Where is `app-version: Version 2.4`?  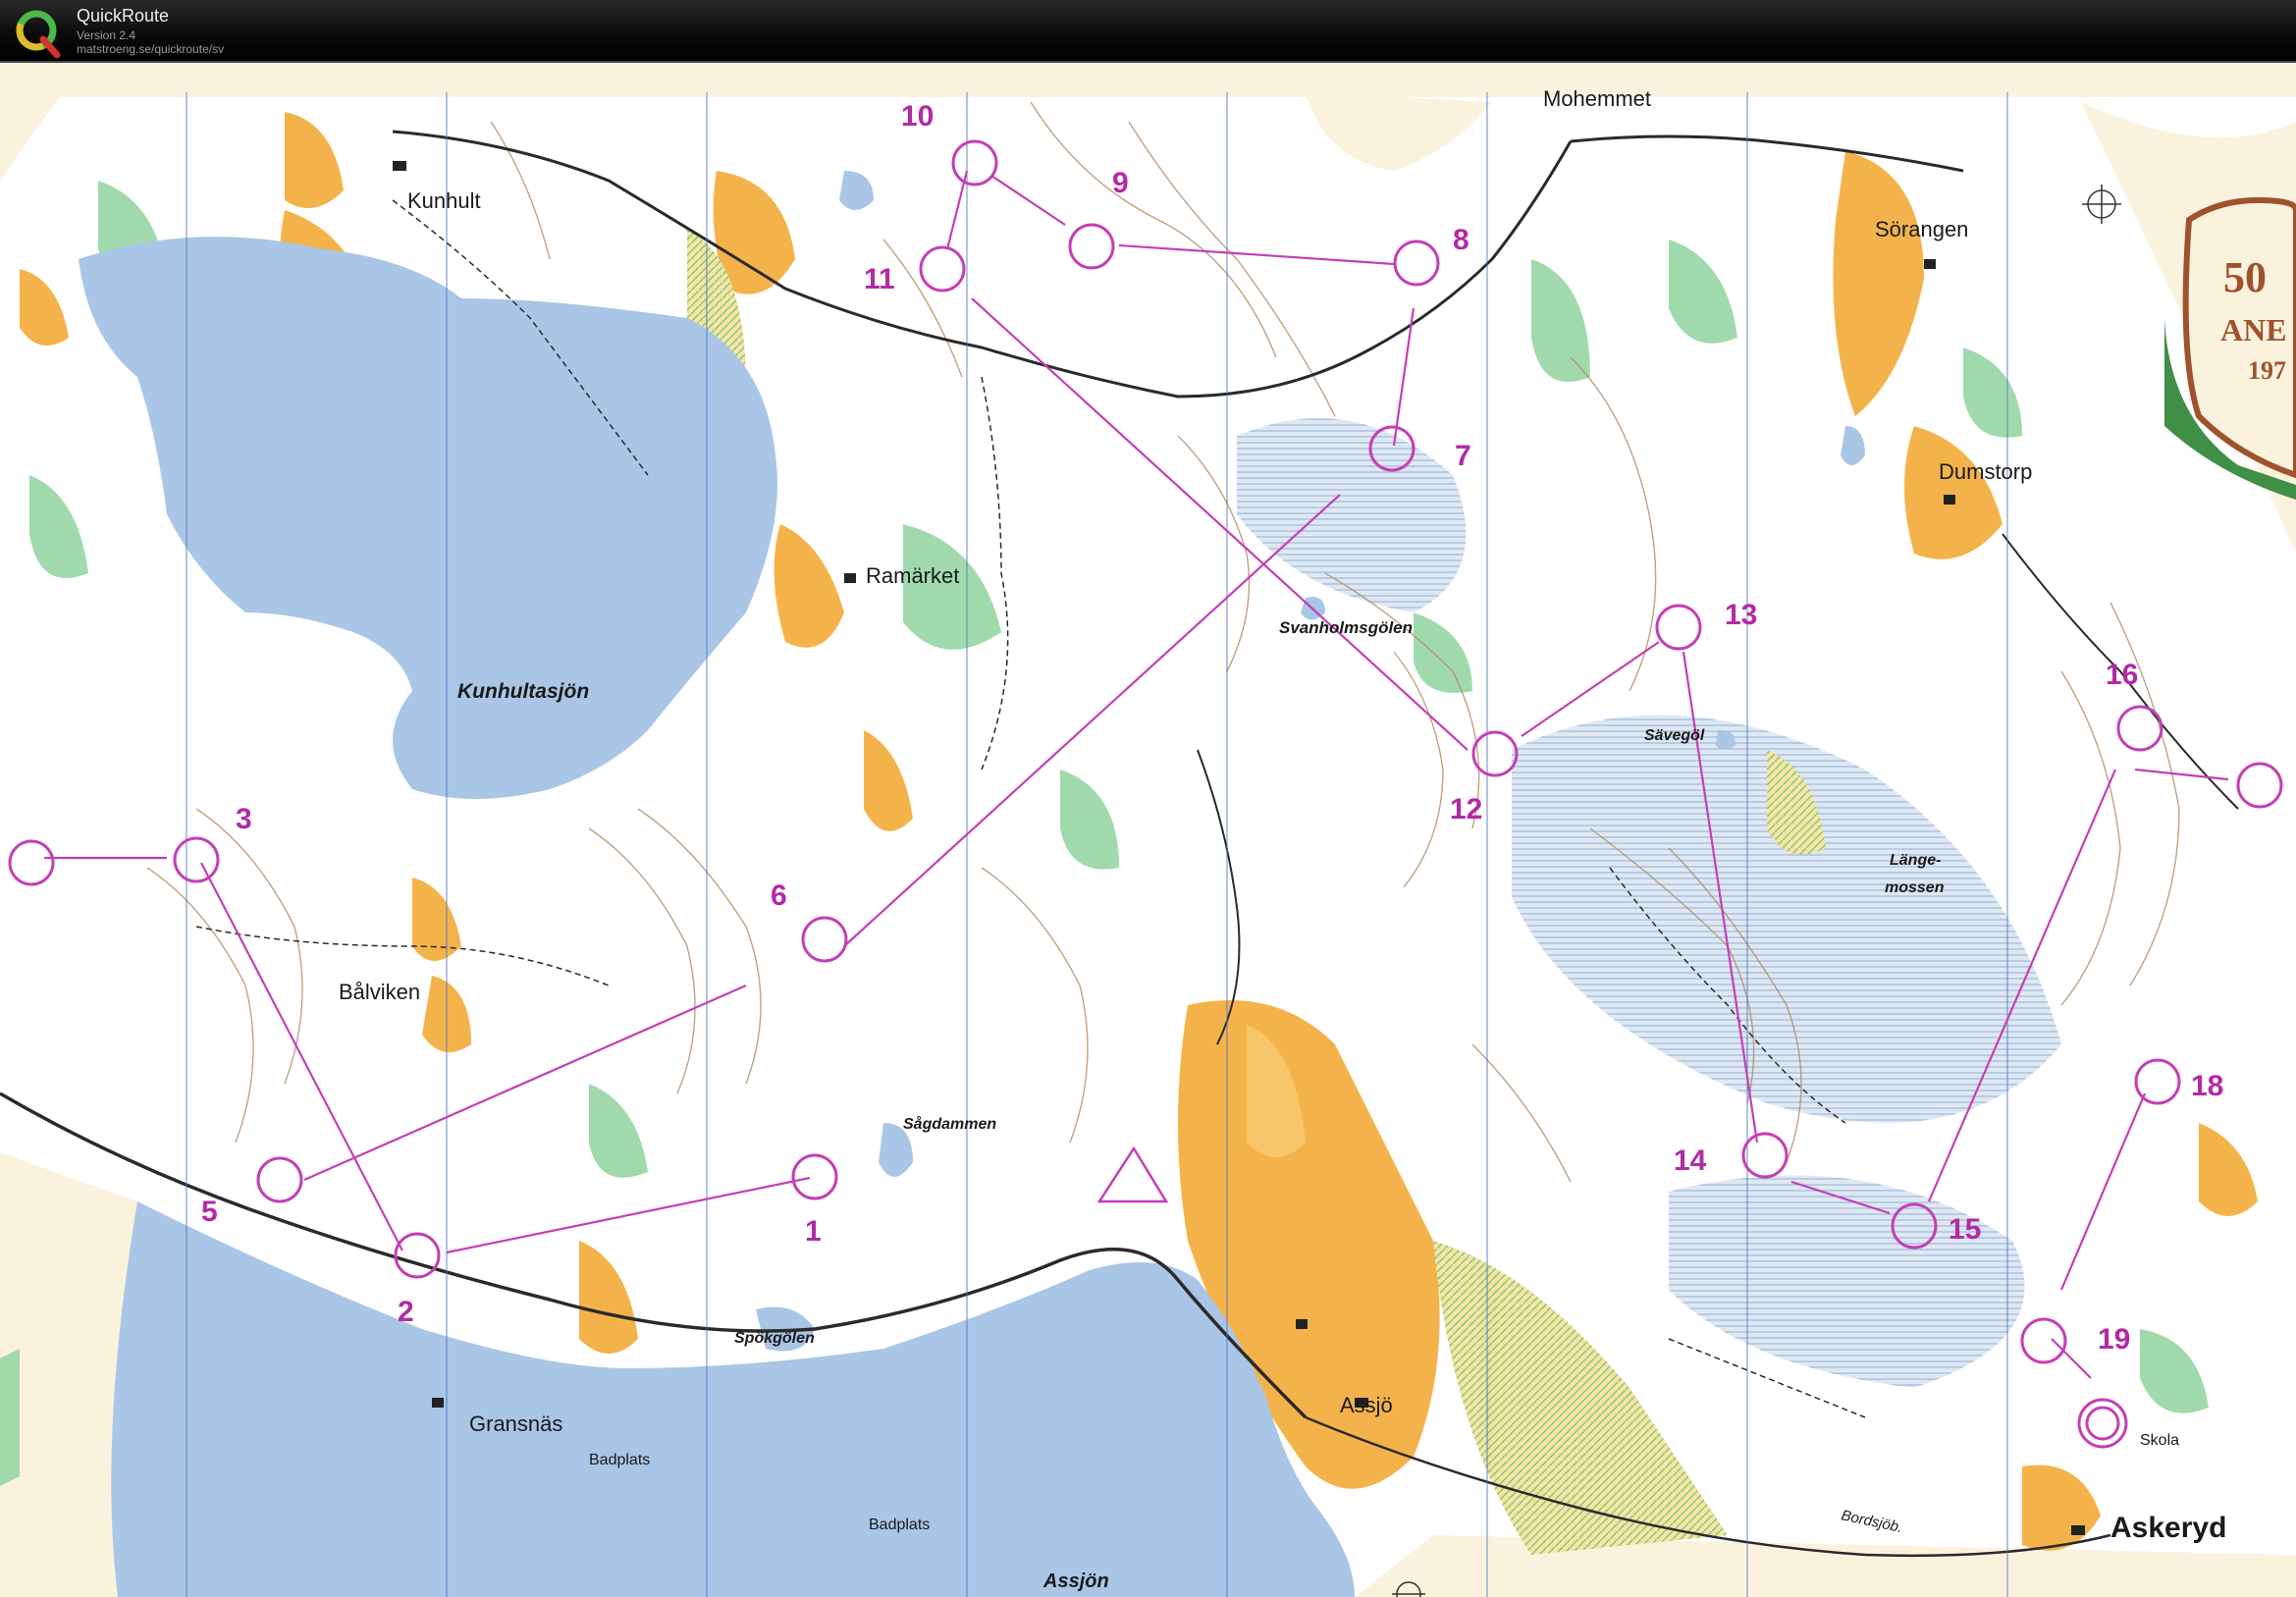 app-version: Version 2.4 is located at coordinates (107, 35).